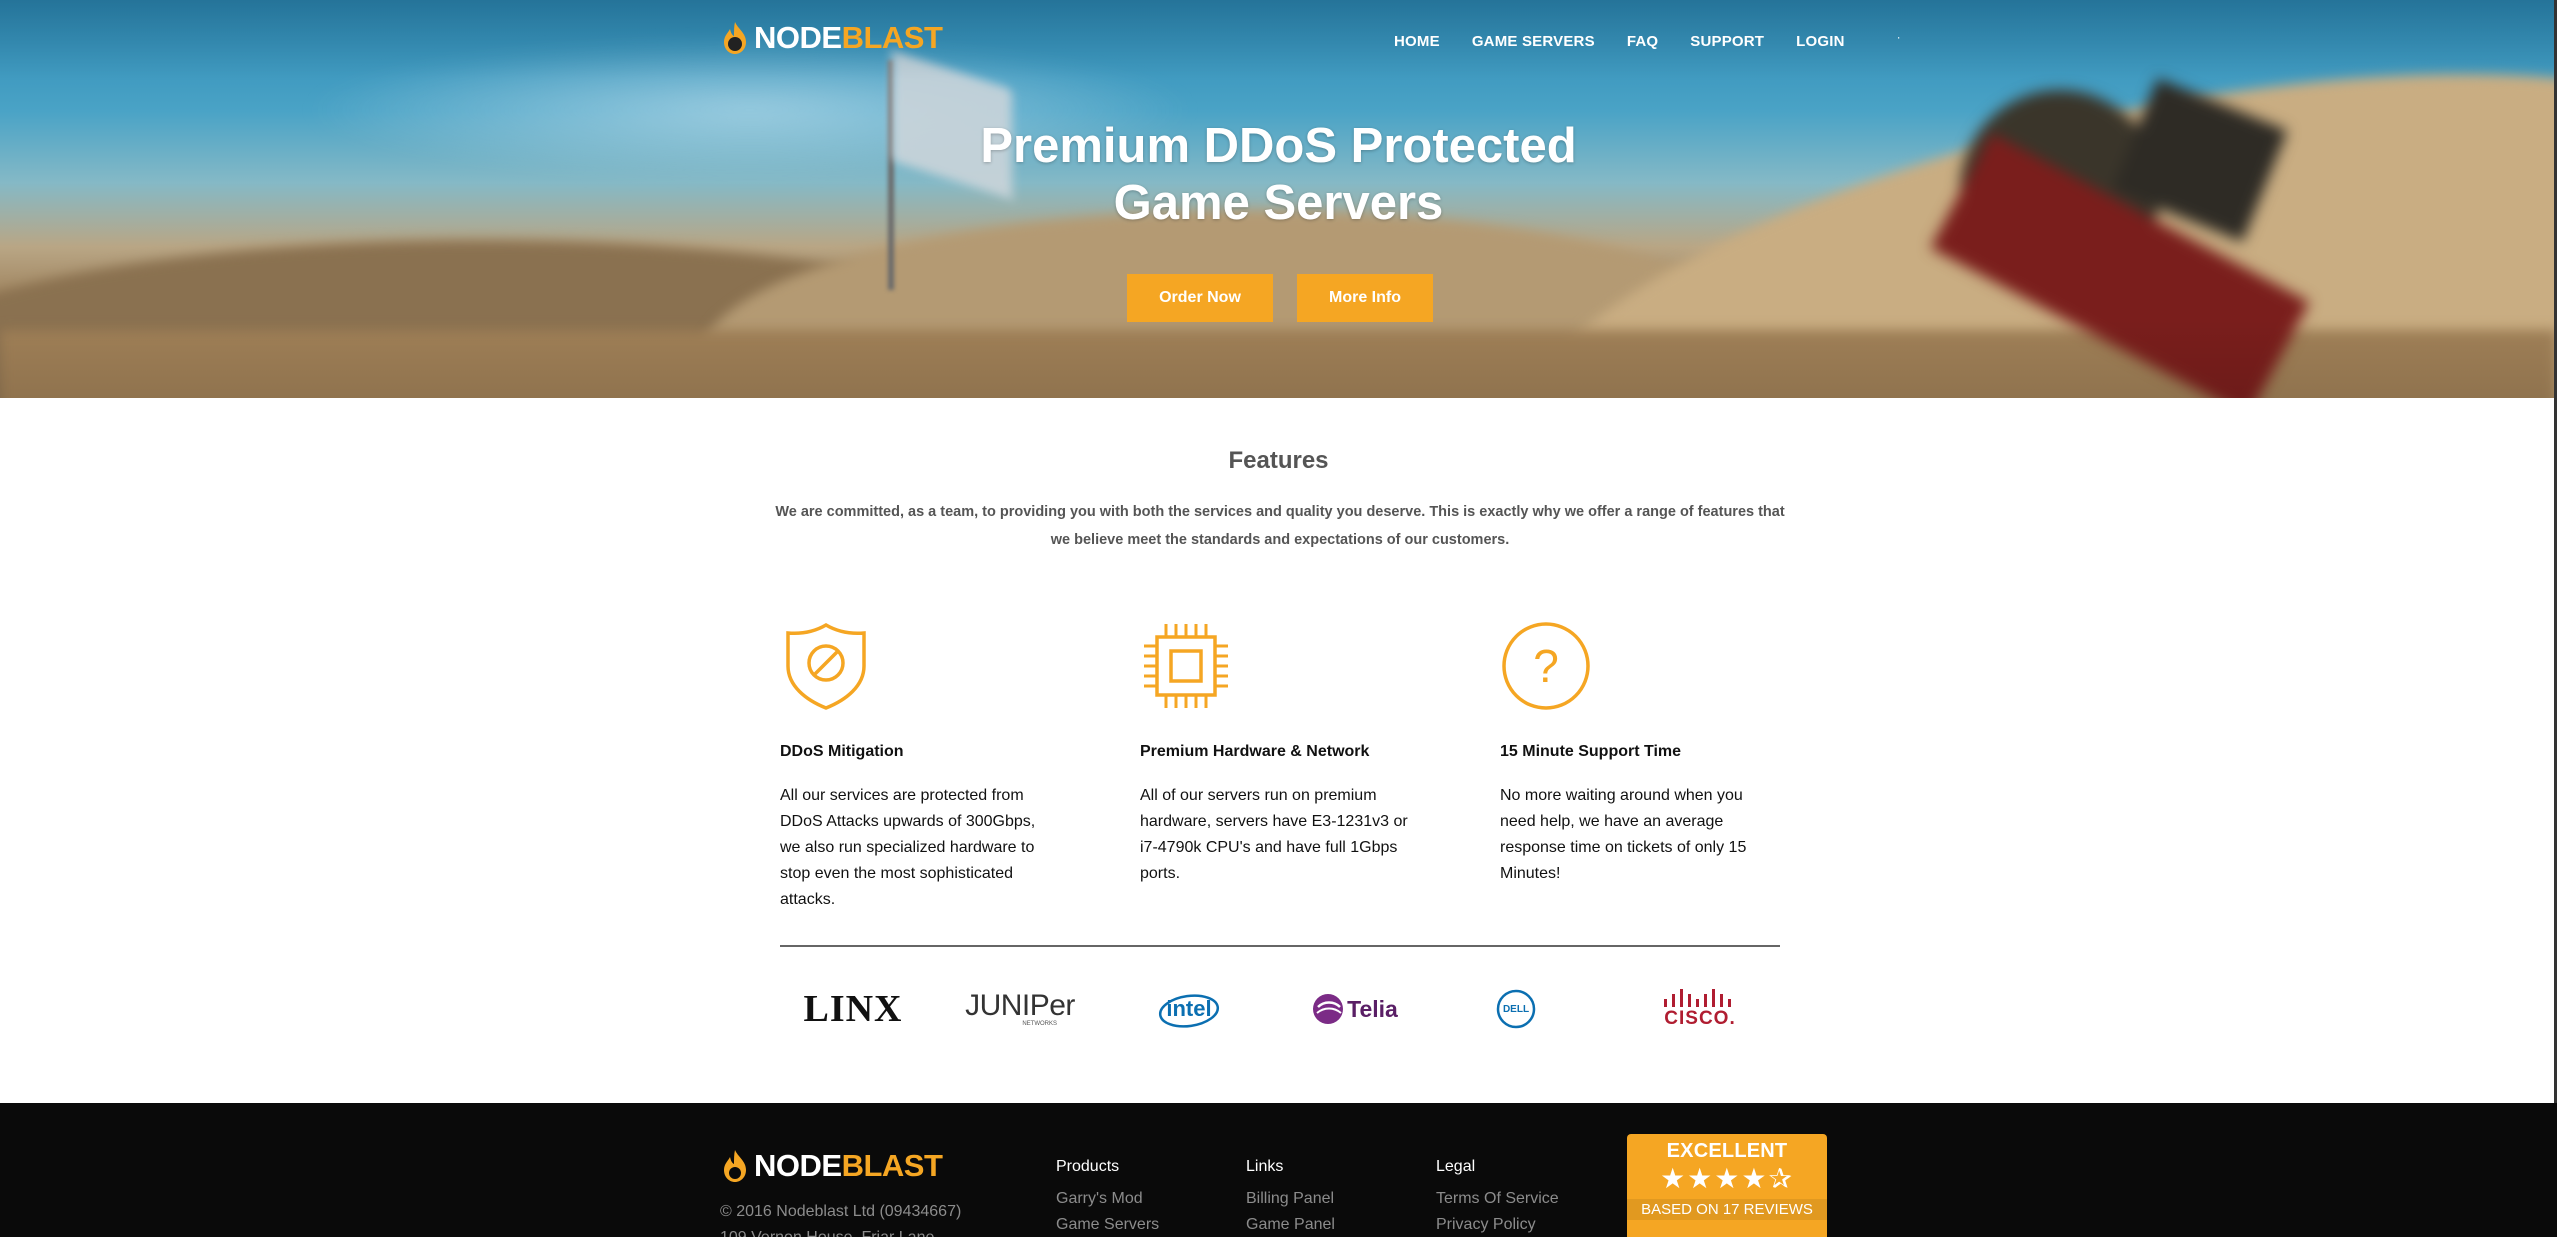 This screenshot has height=1237, width=2557. What do you see at coordinates (1516, 1009) in the screenshot?
I see `dell-logo: DELL` at bounding box center [1516, 1009].